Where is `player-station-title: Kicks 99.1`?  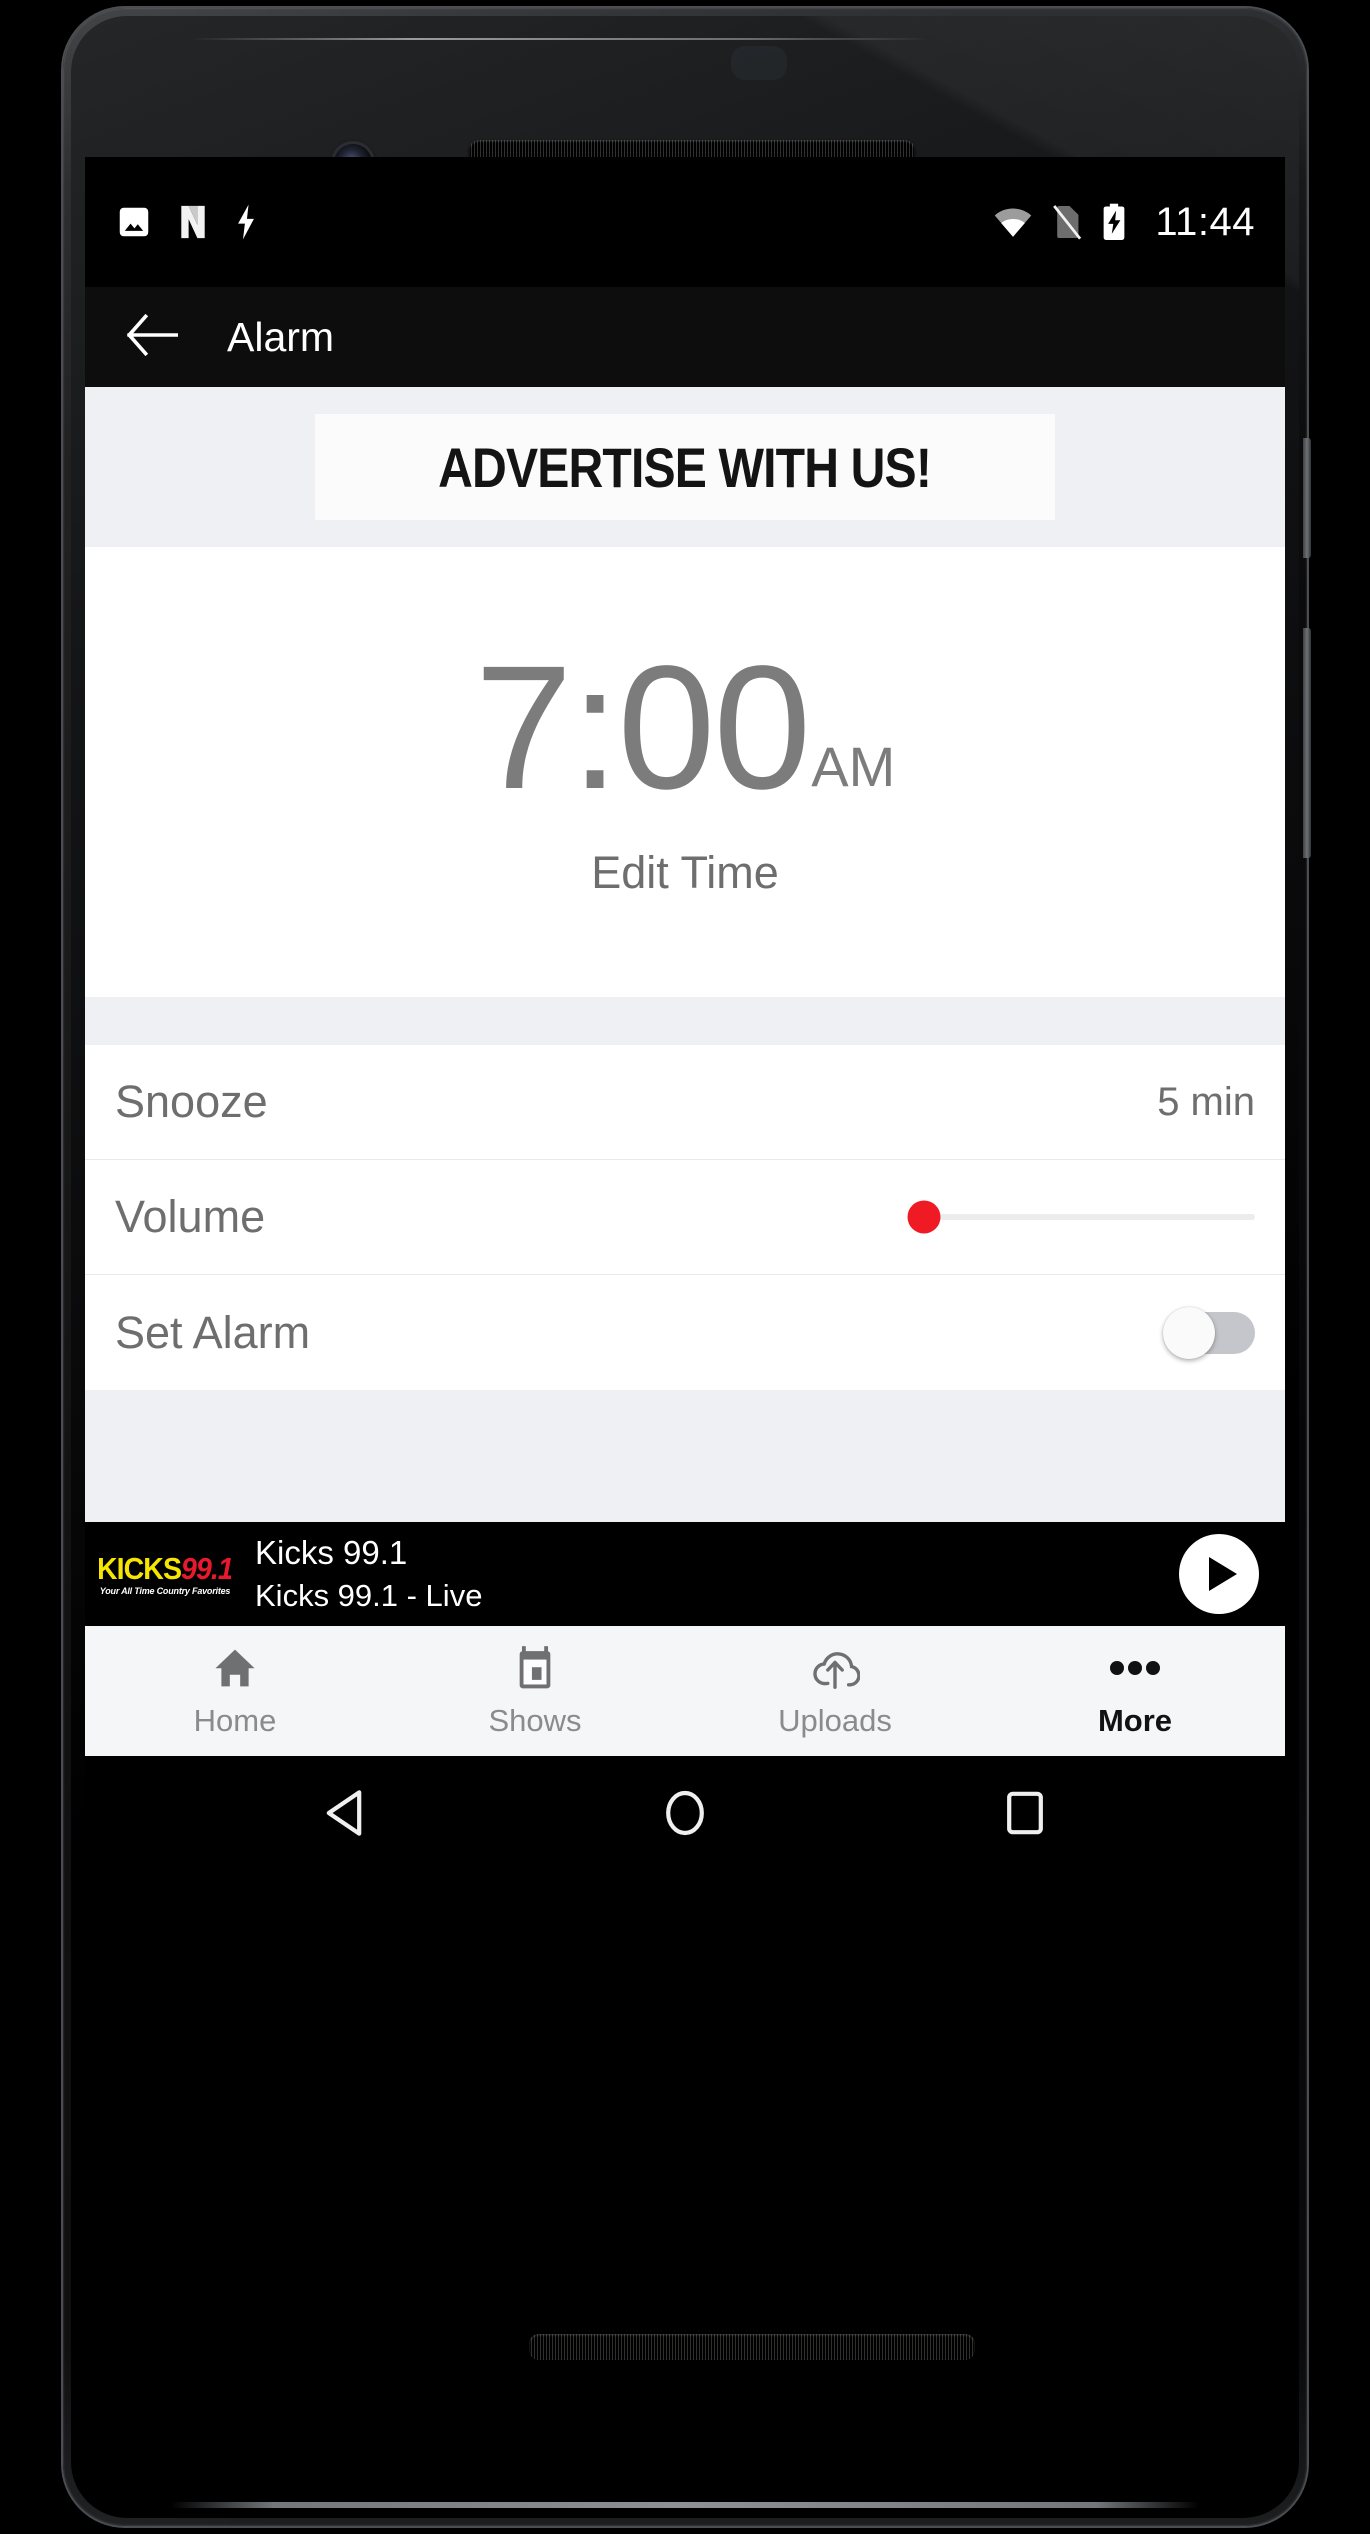
player-station-title: Kicks 99.1 is located at coordinates (331, 1552).